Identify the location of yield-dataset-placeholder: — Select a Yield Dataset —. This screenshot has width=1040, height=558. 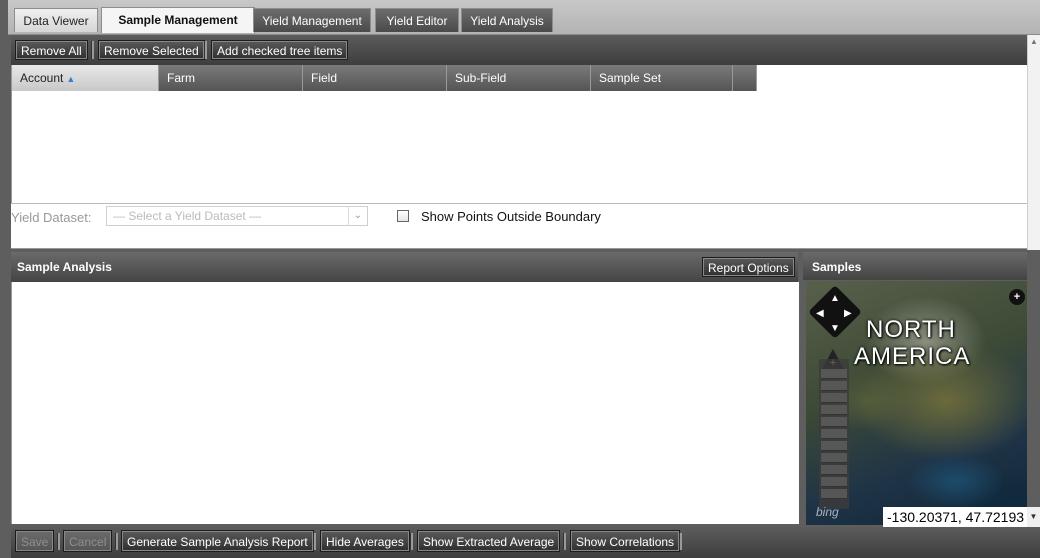
(187, 216).